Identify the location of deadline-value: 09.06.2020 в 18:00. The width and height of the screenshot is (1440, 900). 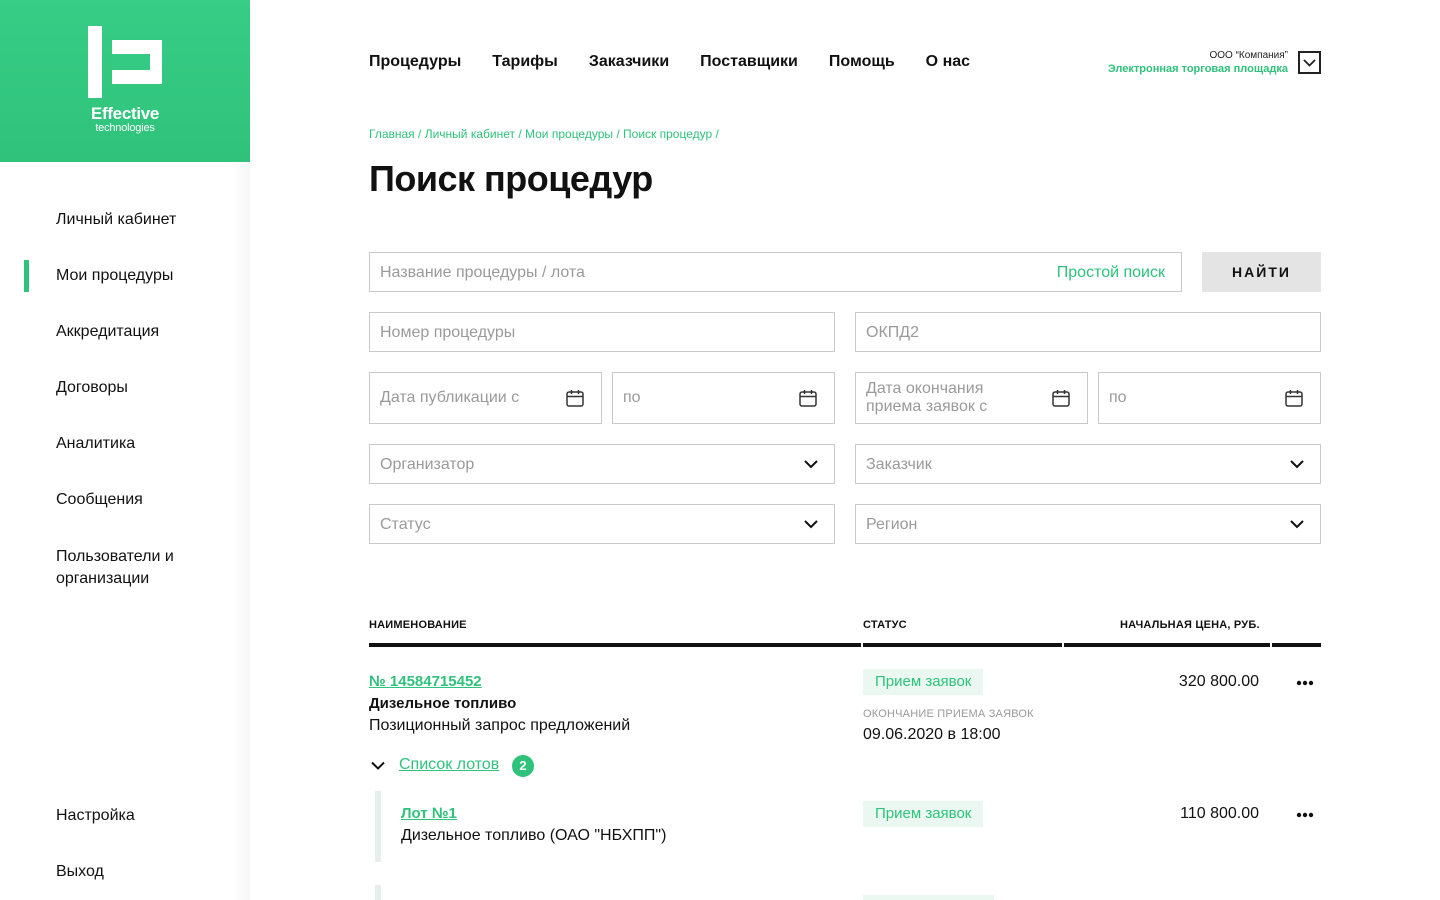
(932, 734).